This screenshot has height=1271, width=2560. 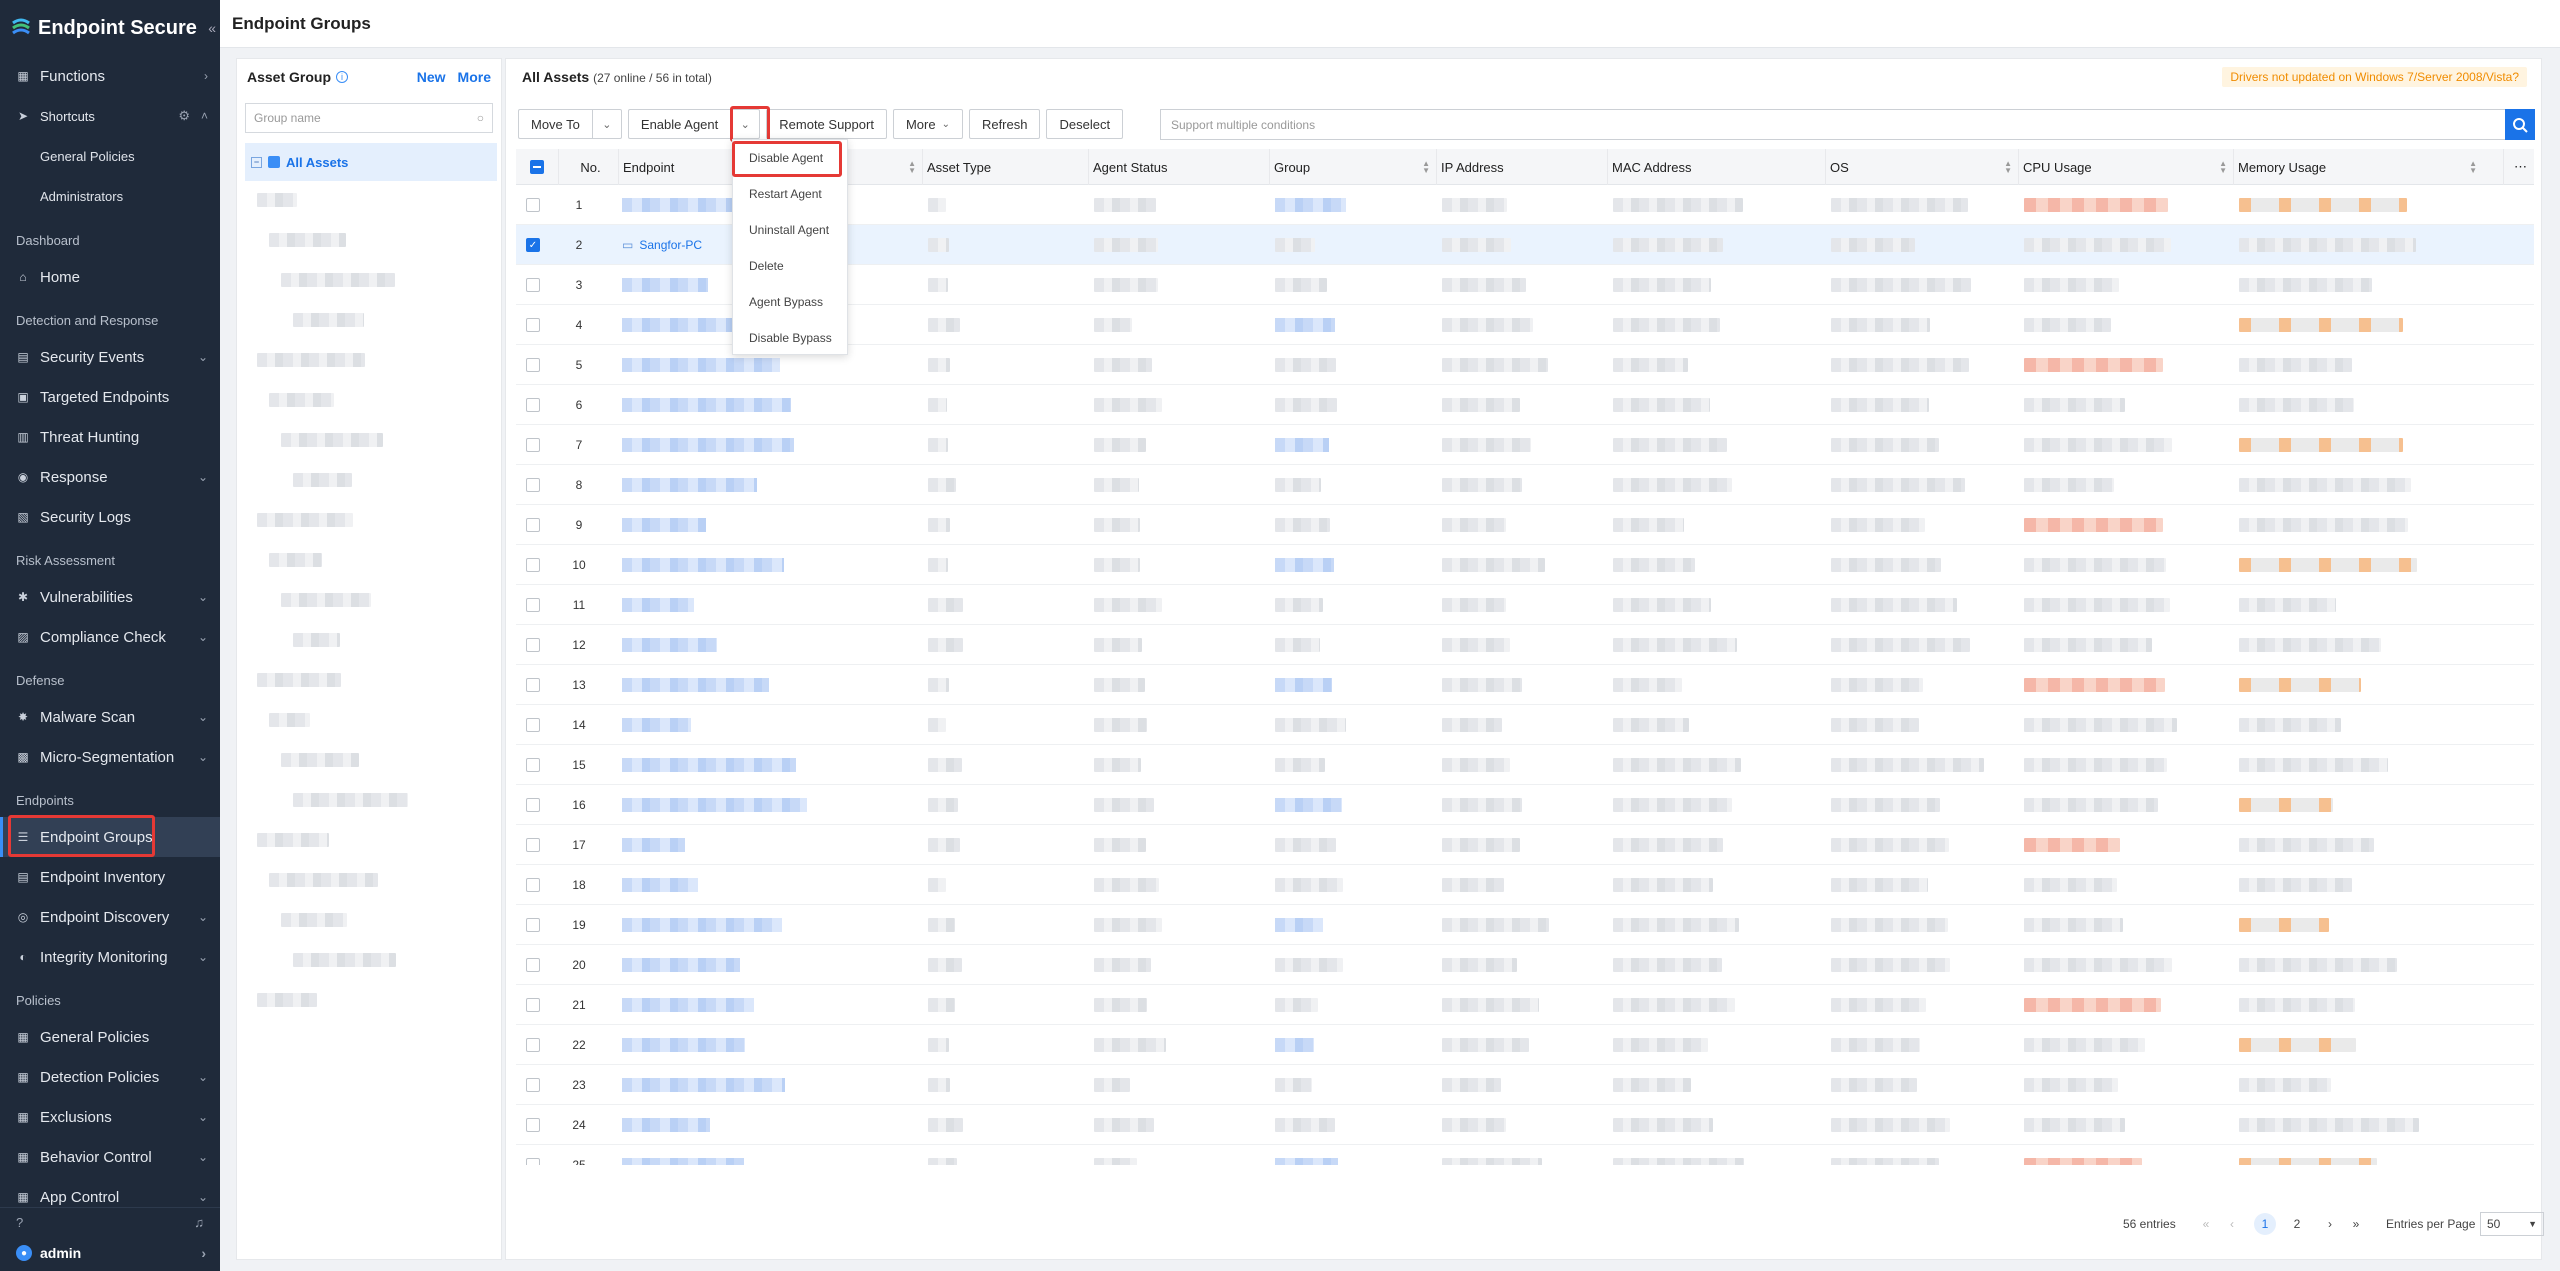 What do you see at coordinates (606, 124) in the screenshot?
I see `move-to-dropdown: ⌄` at bounding box center [606, 124].